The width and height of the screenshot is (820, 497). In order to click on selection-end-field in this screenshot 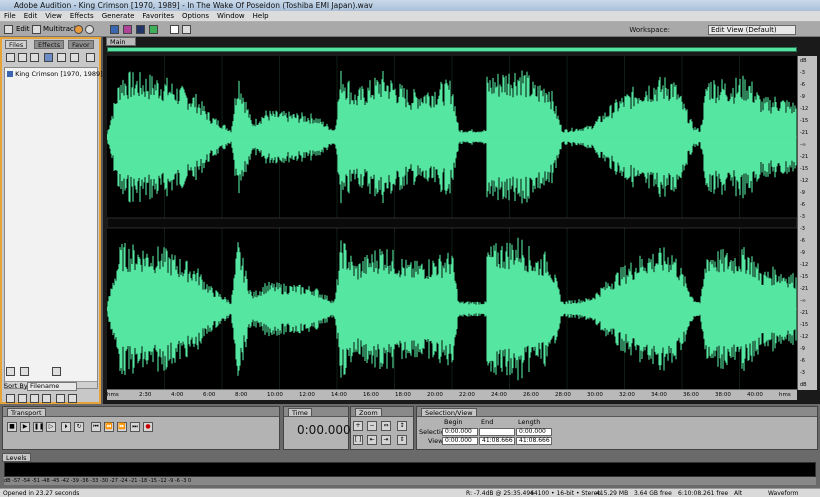, I will do `click(497, 432)`.